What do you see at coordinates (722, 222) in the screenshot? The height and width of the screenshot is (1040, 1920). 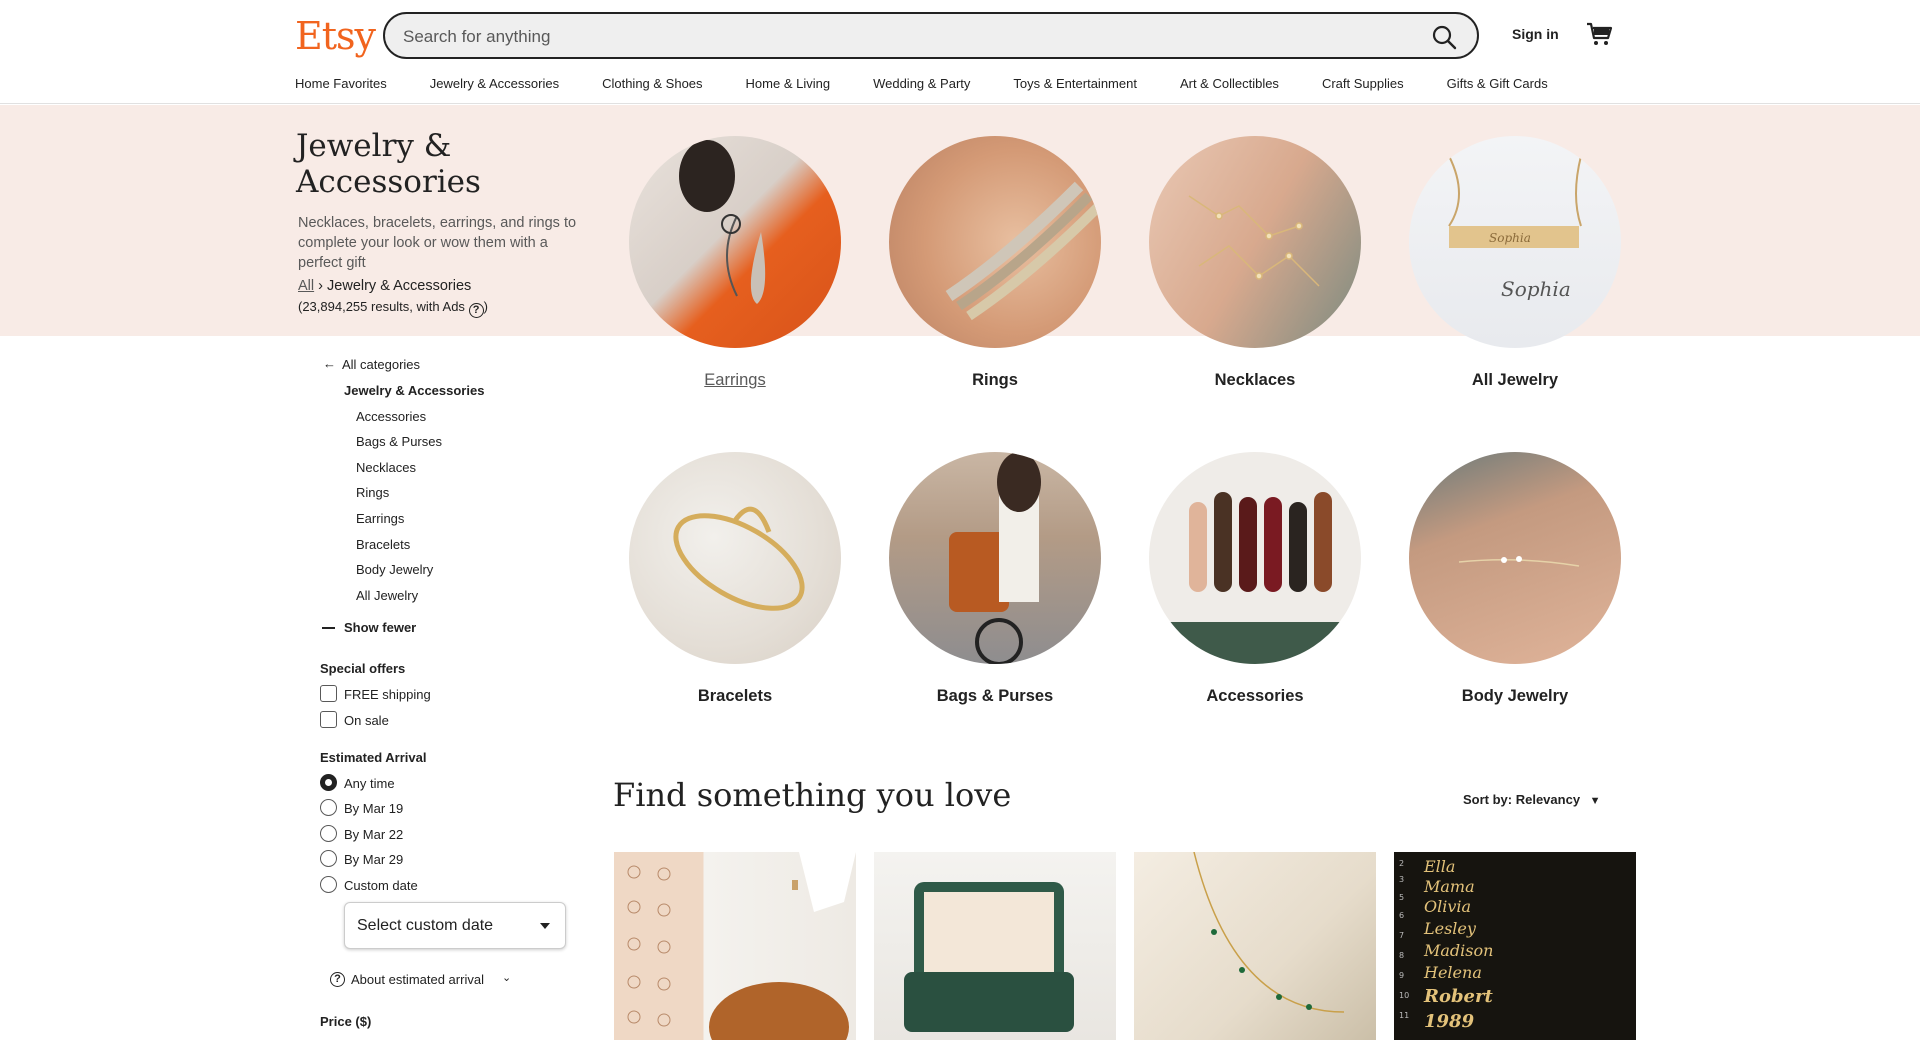 I see `earring-illustration` at bounding box center [722, 222].